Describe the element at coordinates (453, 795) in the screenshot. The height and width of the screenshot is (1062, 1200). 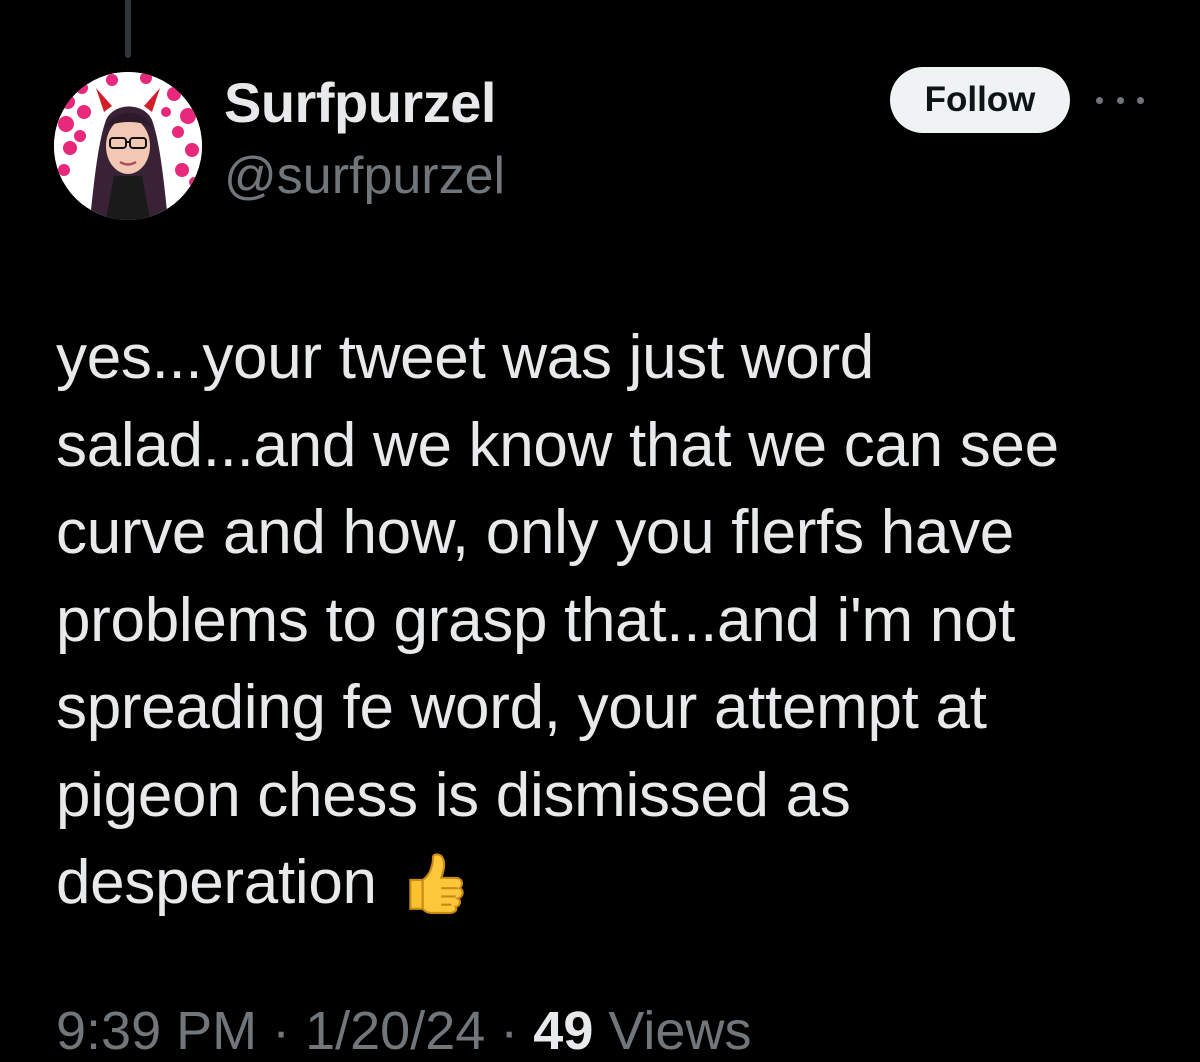
I see `tweet-text-line: pigeon chess is dismissed as` at that location.